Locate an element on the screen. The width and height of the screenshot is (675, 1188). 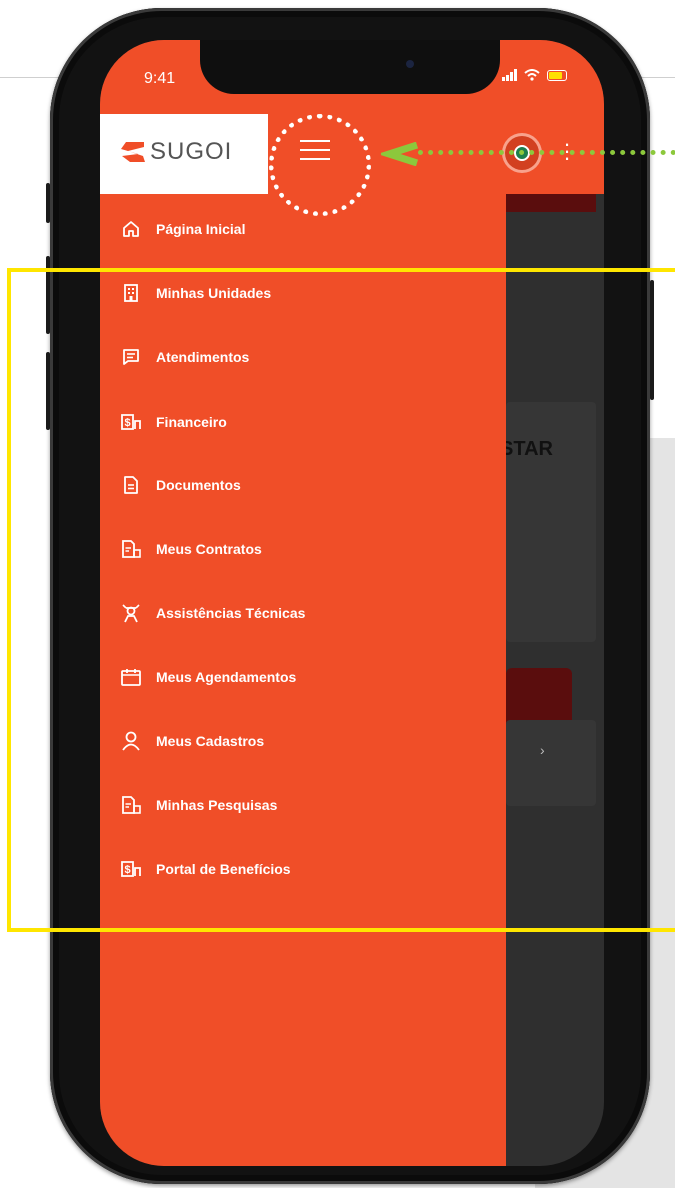
app-logo: SUGOI is located at coordinates (175, 152).